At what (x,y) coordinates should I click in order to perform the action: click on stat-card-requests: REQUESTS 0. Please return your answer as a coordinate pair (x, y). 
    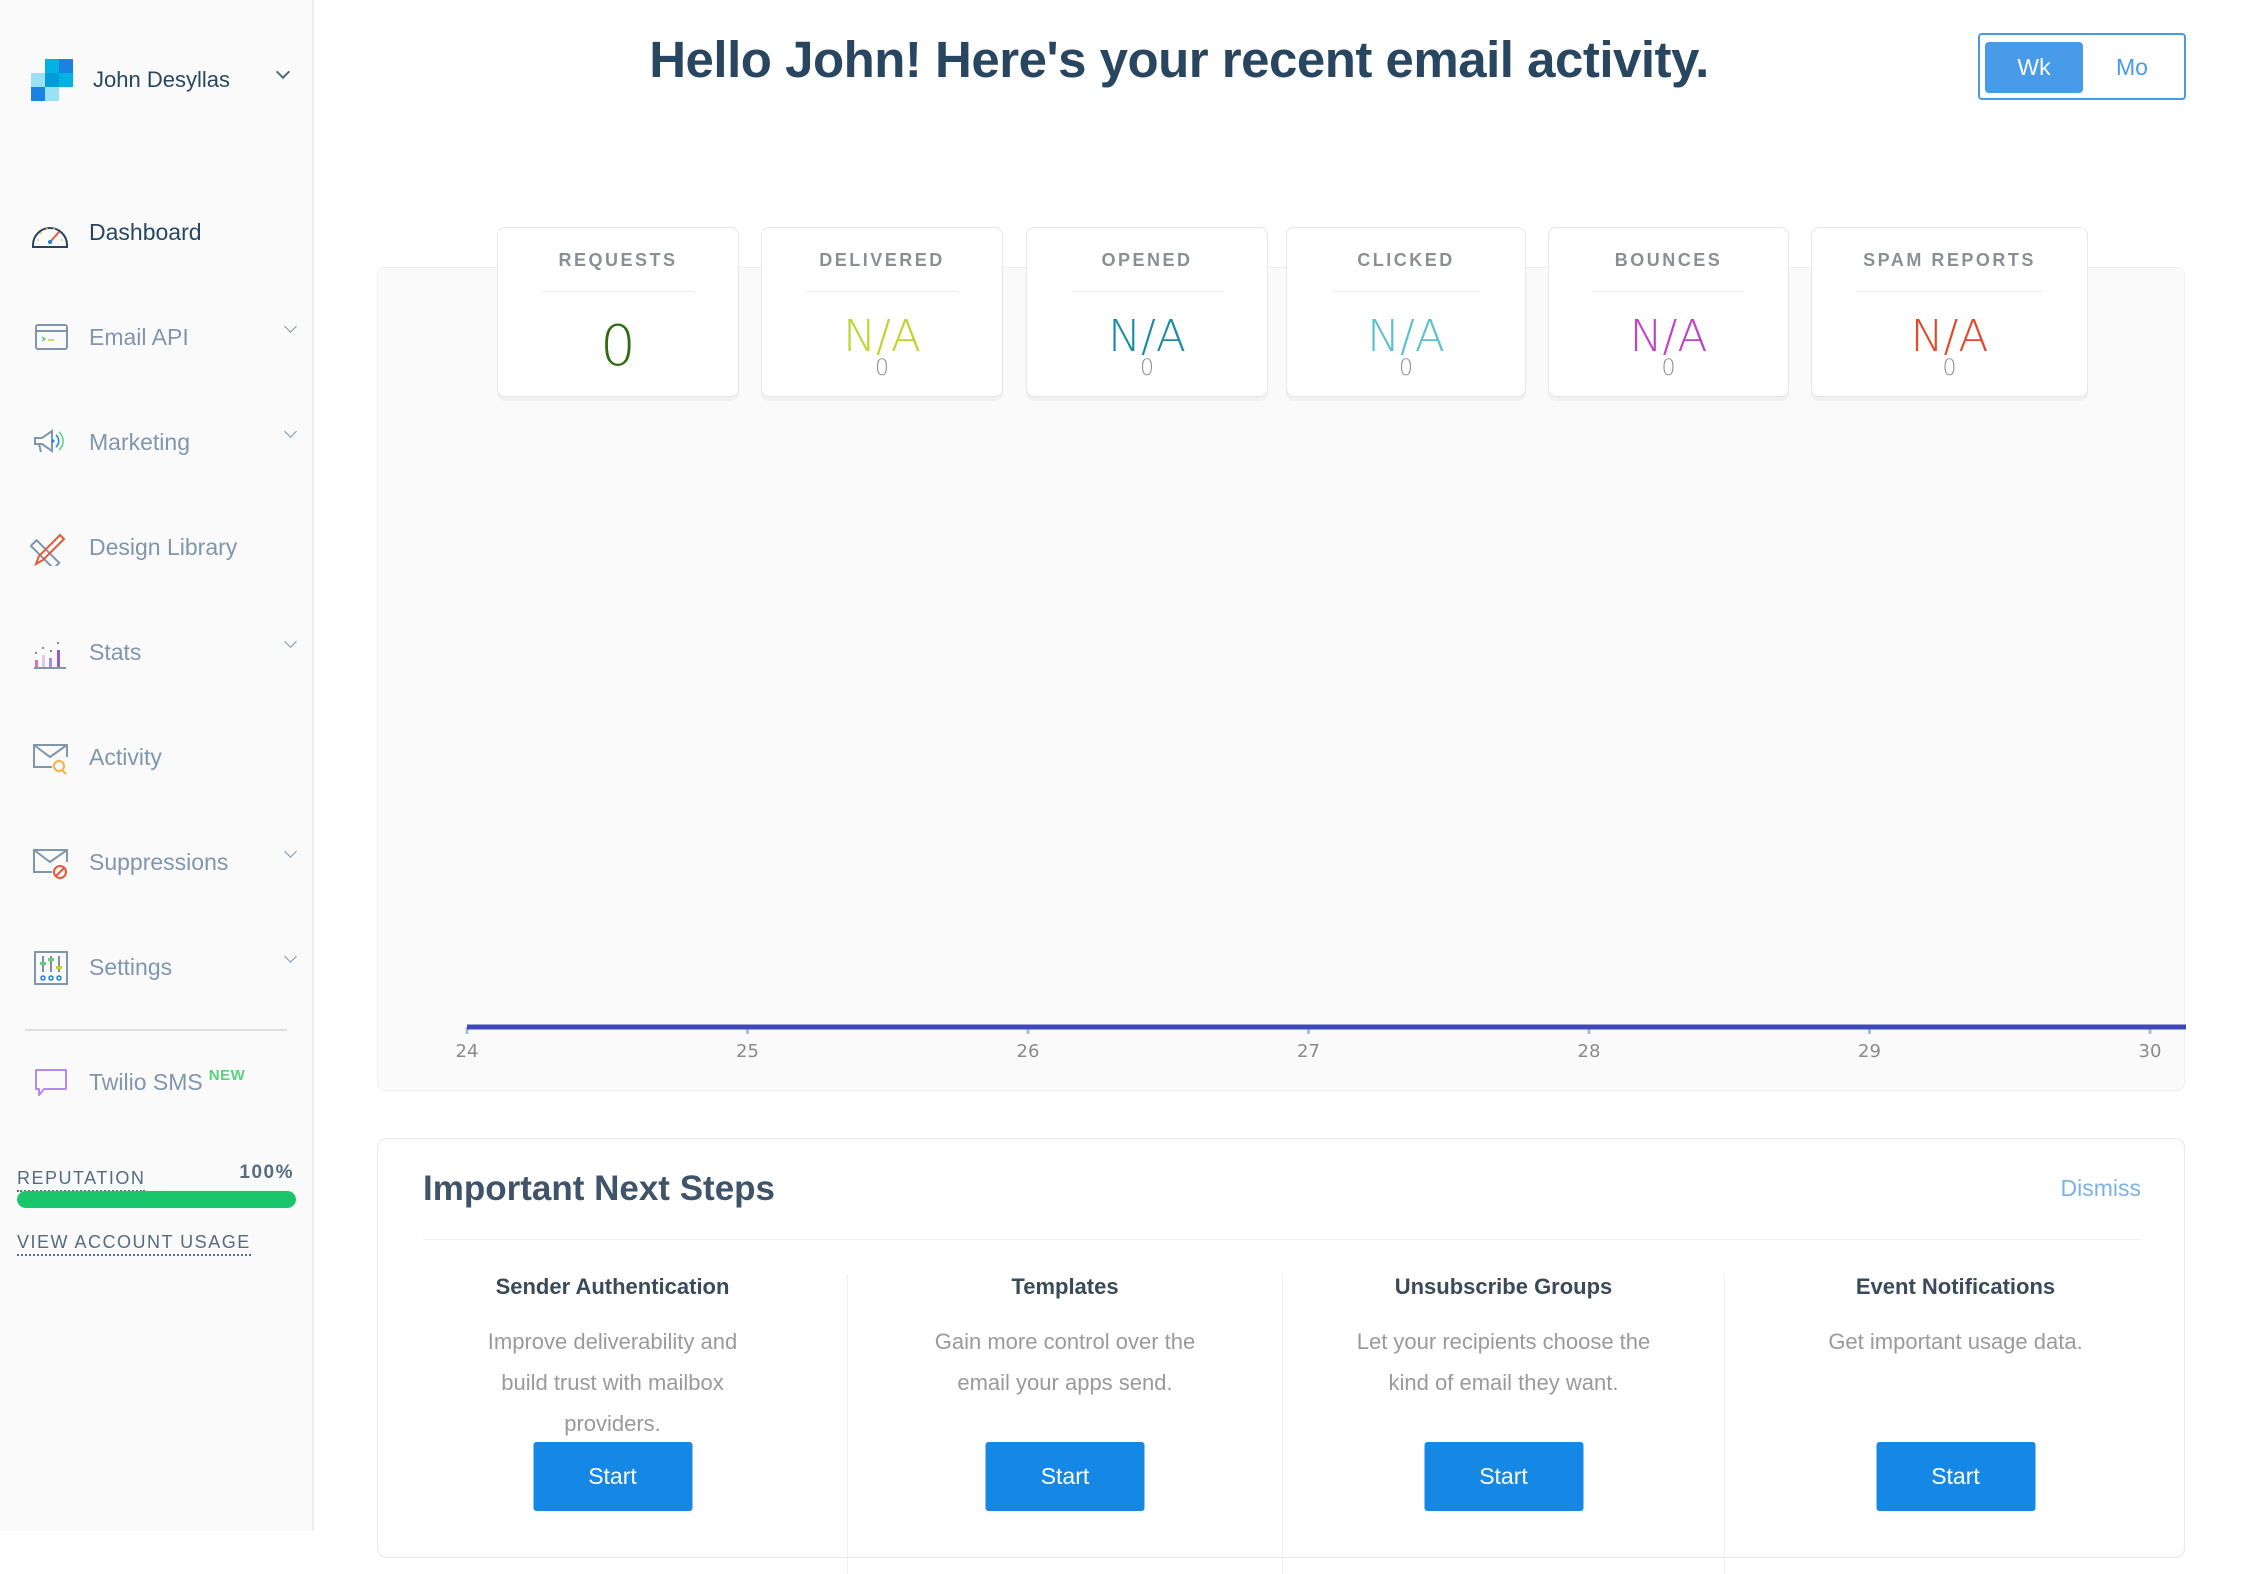
    Looking at the image, I should click on (618, 312).